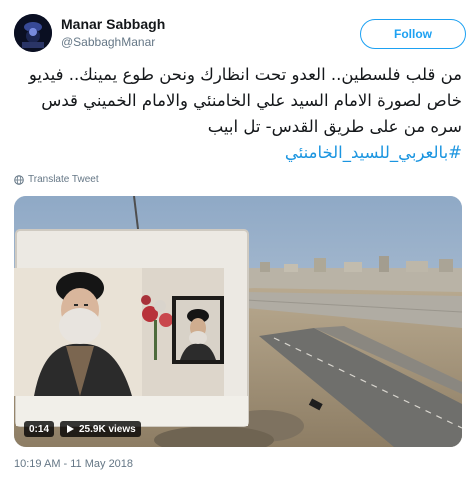  Describe the element at coordinates (107, 429) in the screenshot. I see `video-views-count: 25.9K views` at that location.